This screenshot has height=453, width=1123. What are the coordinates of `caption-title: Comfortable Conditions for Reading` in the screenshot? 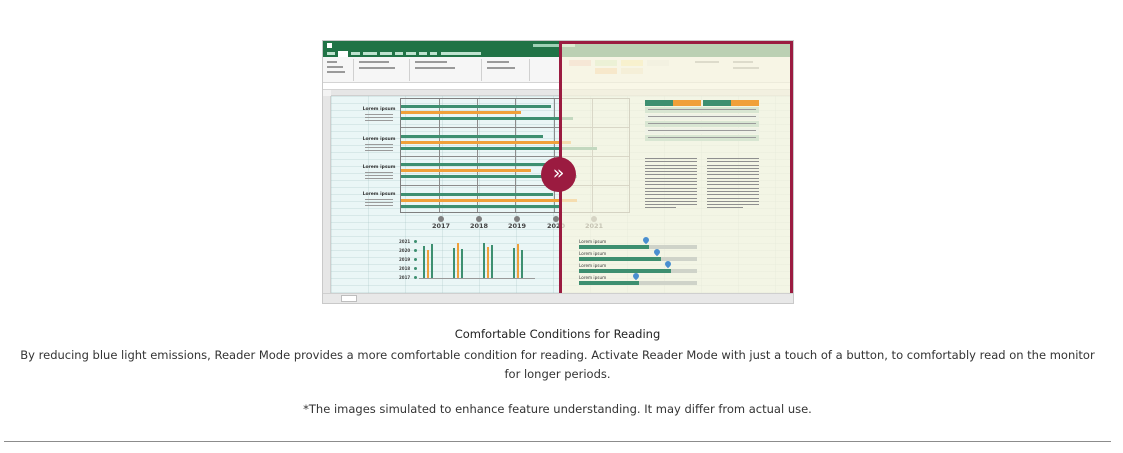 It's located at (557, 334).